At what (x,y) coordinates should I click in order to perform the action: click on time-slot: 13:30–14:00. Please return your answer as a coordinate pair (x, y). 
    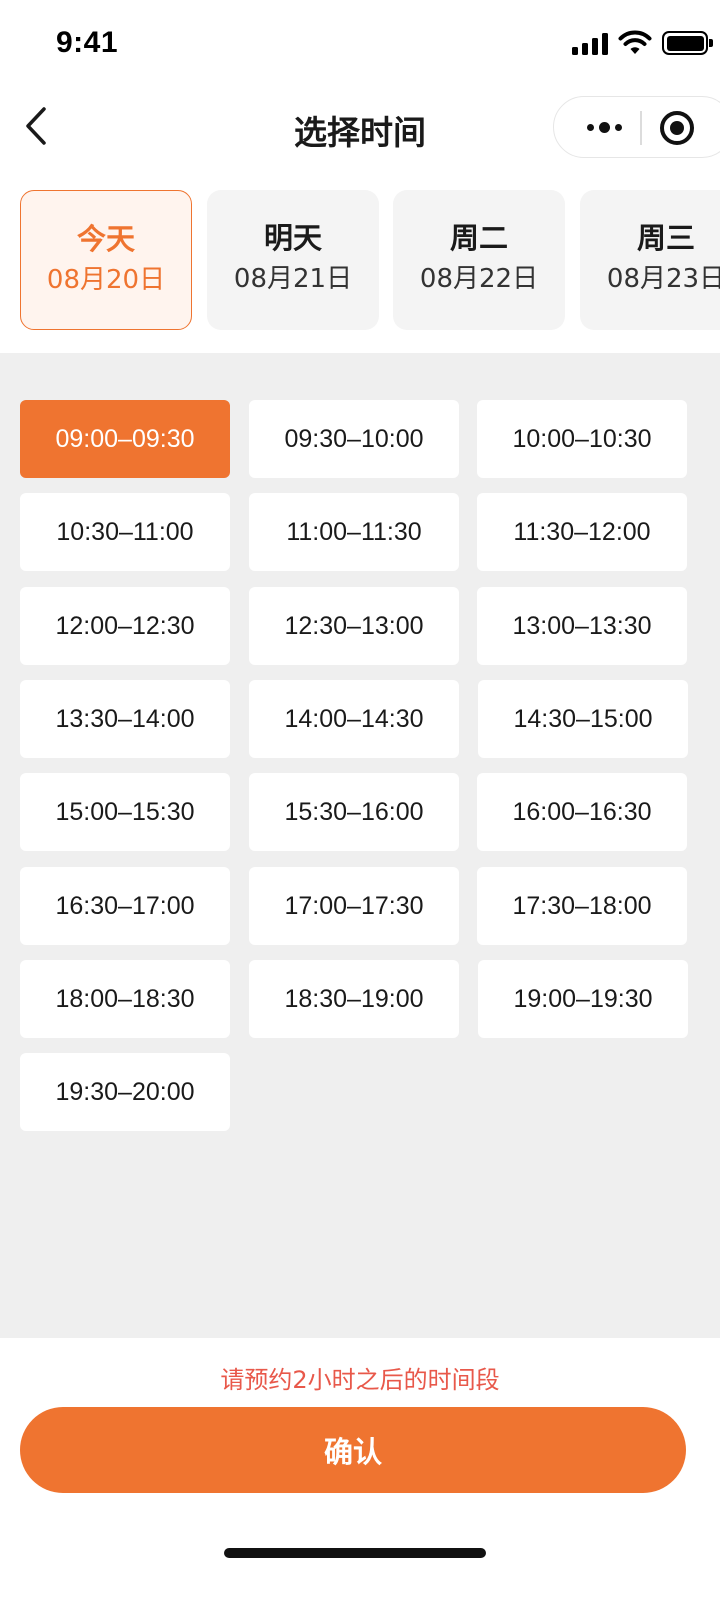
    Looking at the image, I should click on (125, 719).